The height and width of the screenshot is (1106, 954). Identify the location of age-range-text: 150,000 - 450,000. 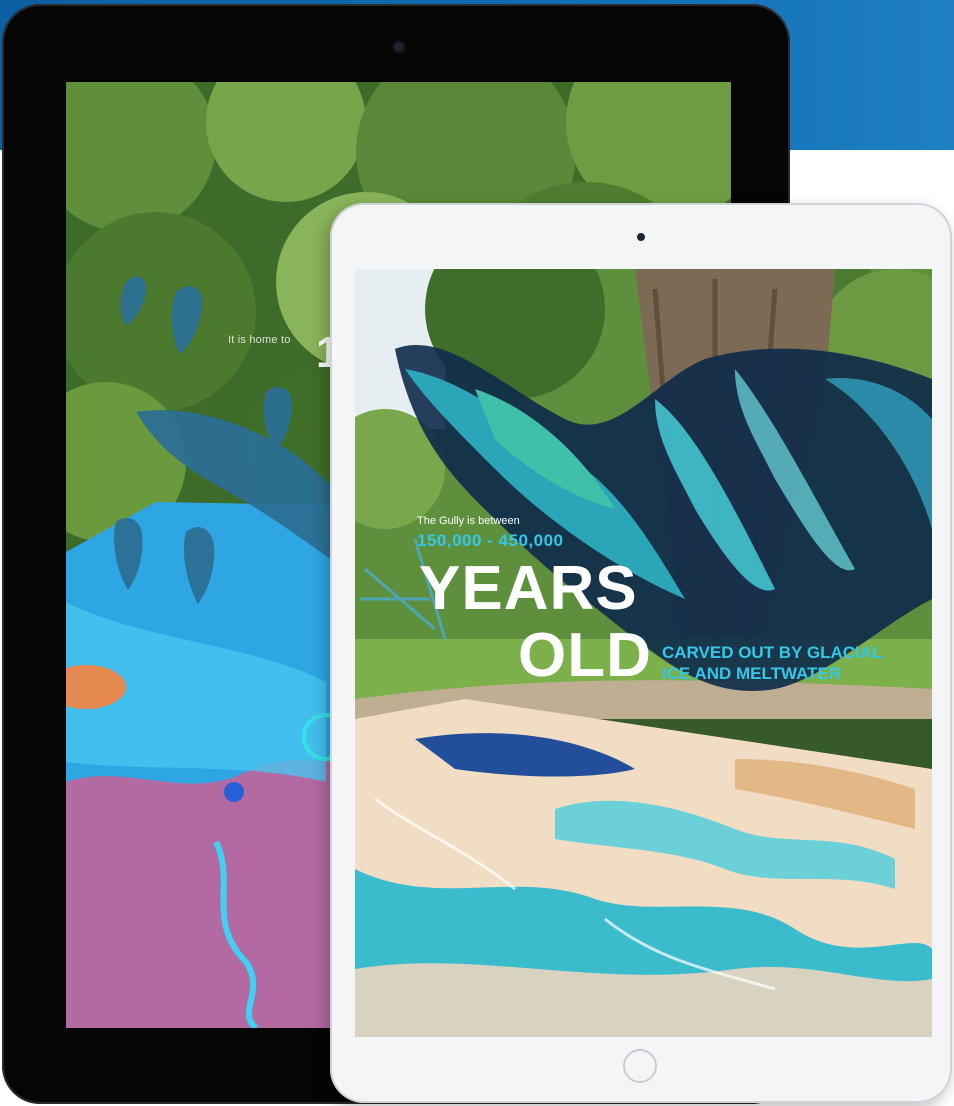
(490, 540).